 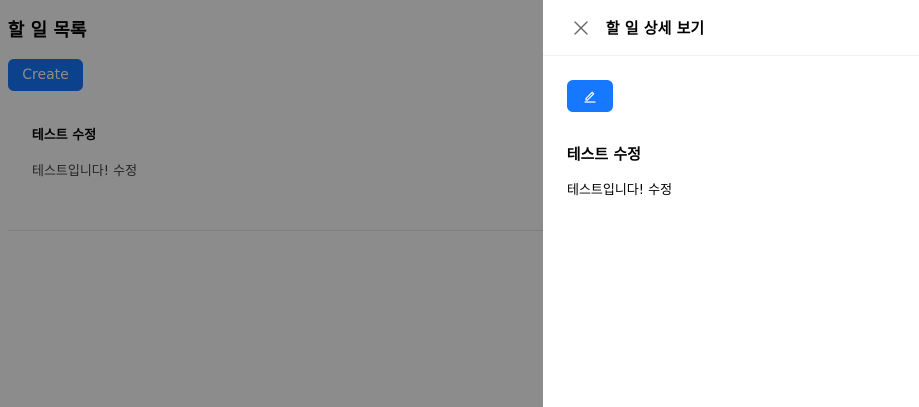 I want to click on detail-title: 테스트 수정, so click(x=604, y=154).